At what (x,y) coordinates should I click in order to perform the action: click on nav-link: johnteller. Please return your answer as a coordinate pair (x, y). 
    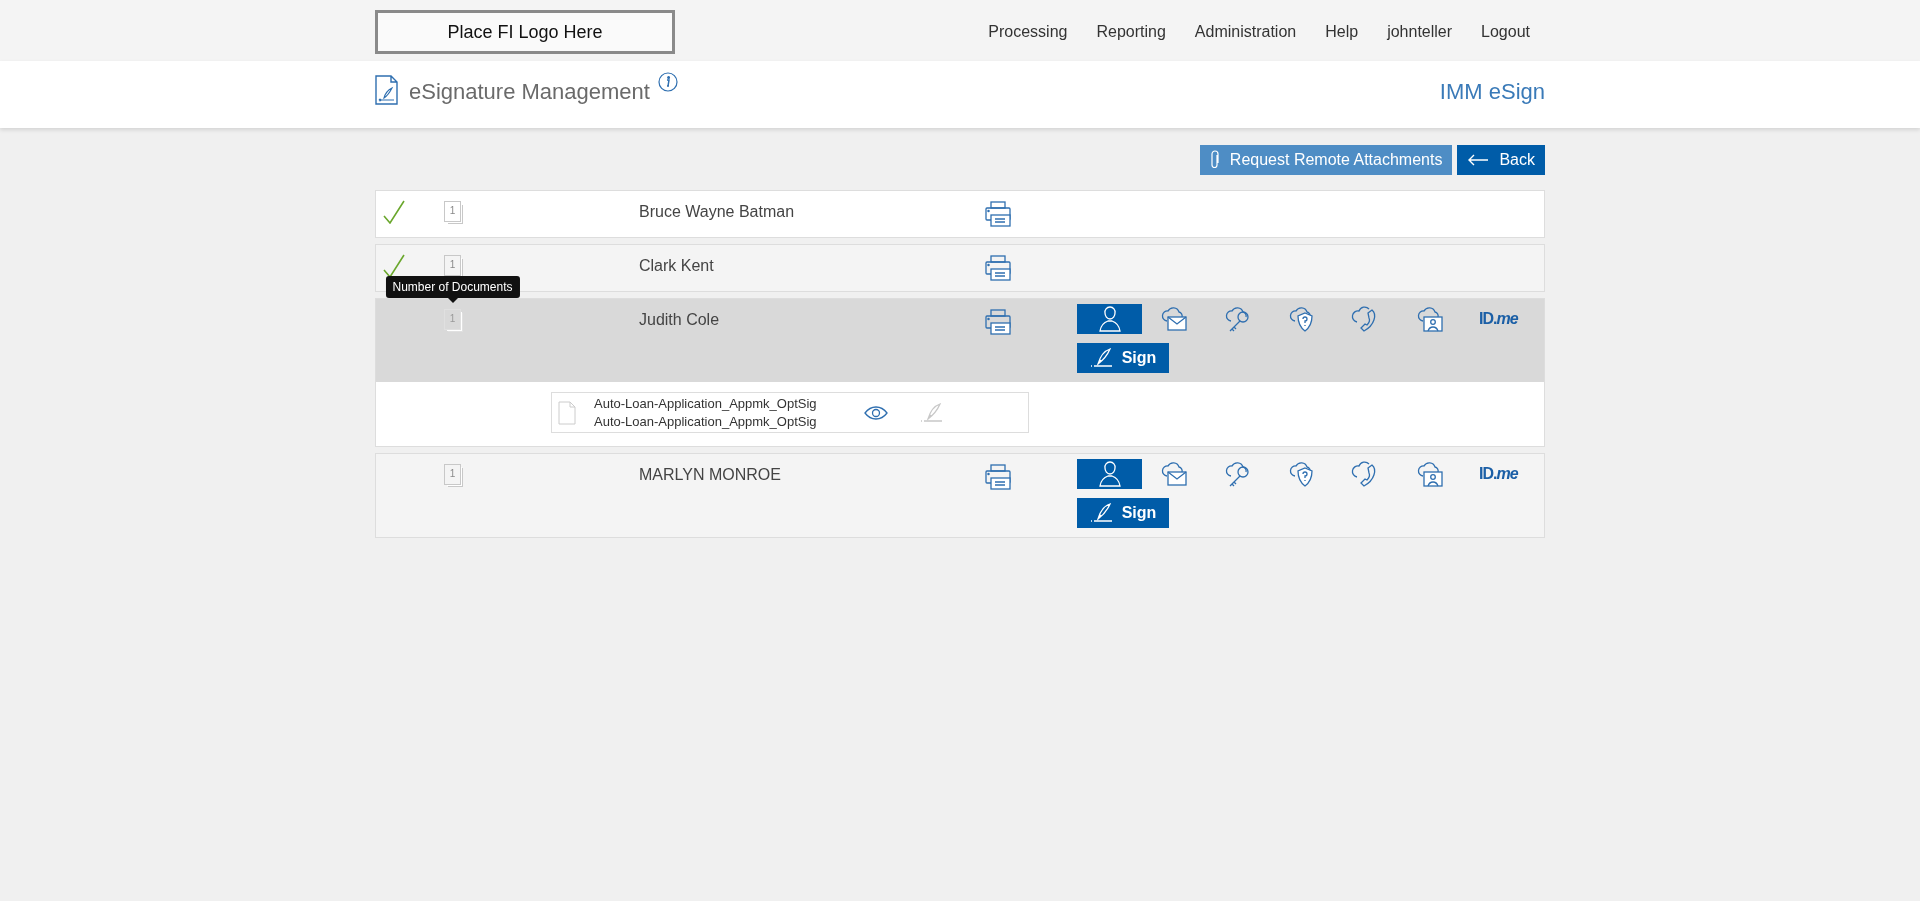
    Looking at the image, I should click on (1420, 32).